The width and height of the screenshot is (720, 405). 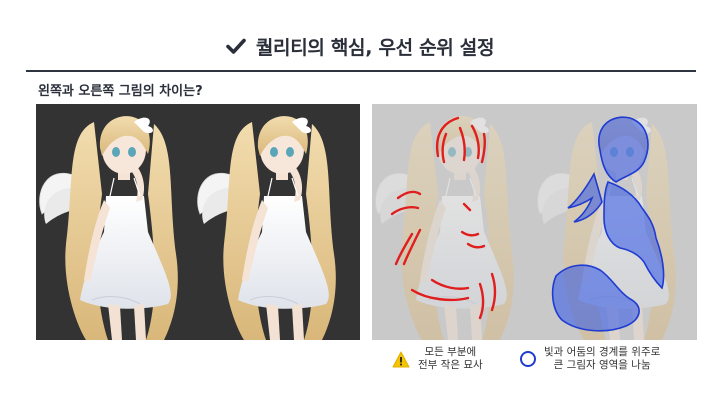 What do you see at coordinates (450, 365) in the screenshot?
I see `legend-warning-line2: 전부 작은 묘사` at bounding box center [450, 365].